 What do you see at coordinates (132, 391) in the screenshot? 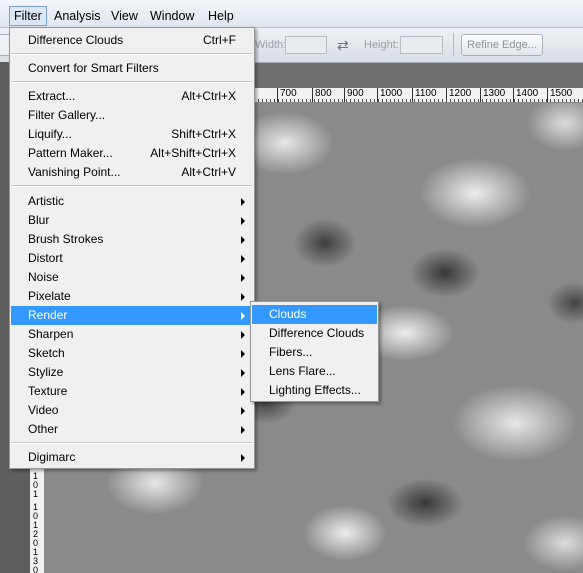
I see `menu-item-texture: Texture` at bounding box center [132, 391].